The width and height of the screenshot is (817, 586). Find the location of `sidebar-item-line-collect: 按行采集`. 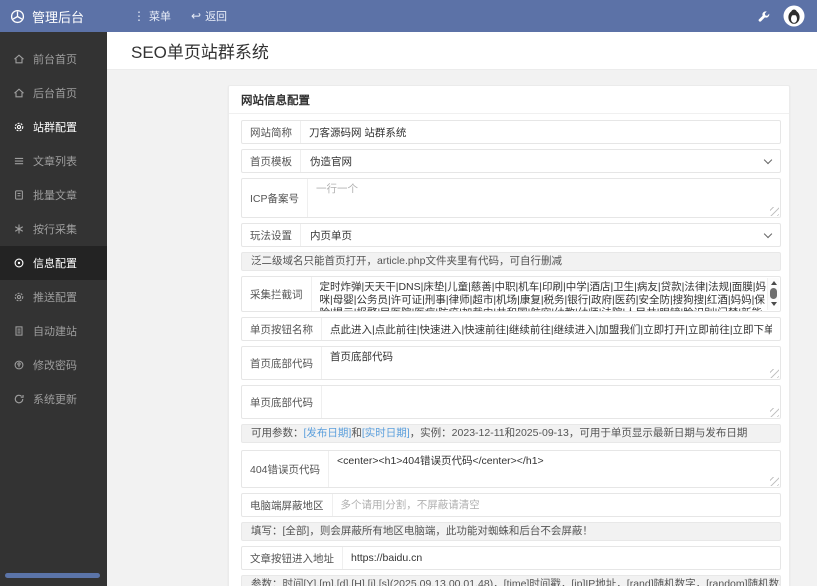

sidebar-item-line-collect: 按行采集 is located at coordinates (53, 229).